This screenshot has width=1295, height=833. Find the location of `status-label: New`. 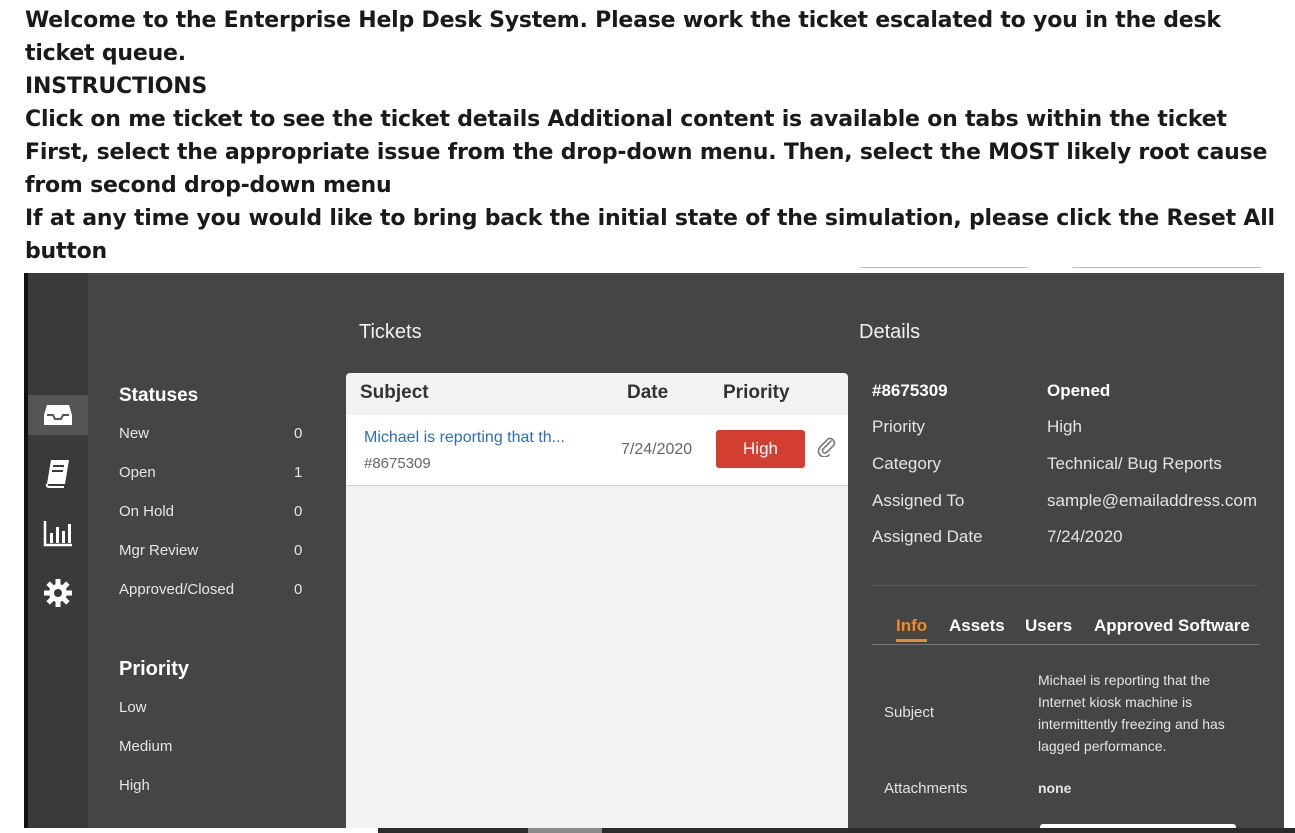

status-label: New is located at coordinates (134, 433).